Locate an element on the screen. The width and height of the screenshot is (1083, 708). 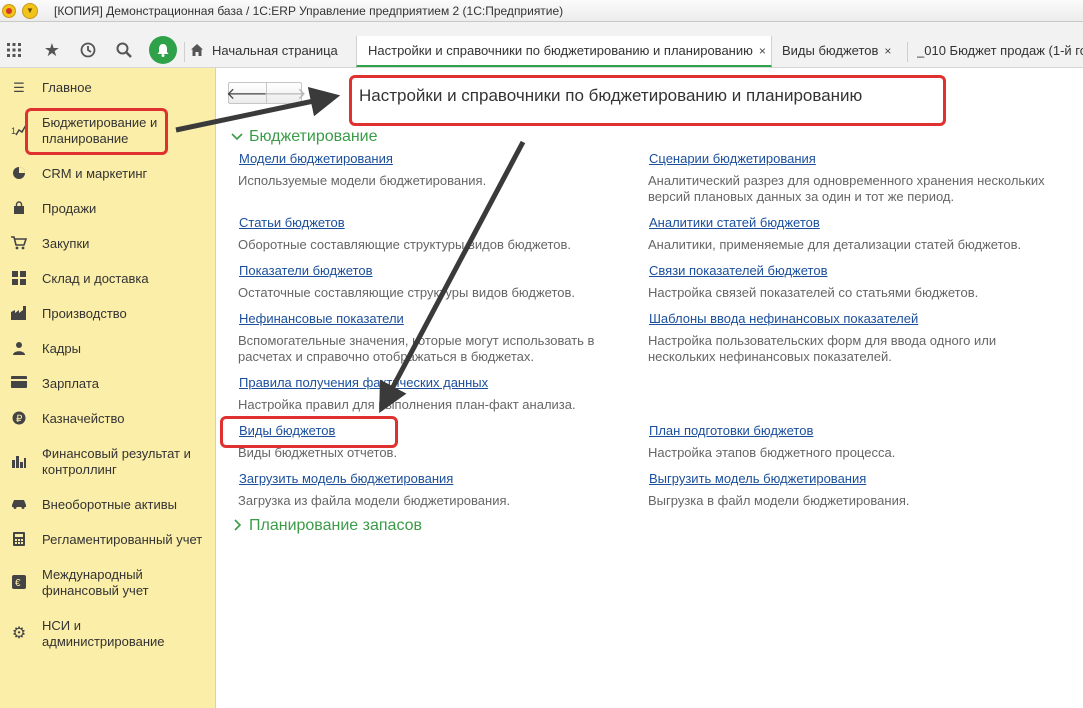
link-budget-items: Статьи бюджетов is located at coordinates (292, 222).